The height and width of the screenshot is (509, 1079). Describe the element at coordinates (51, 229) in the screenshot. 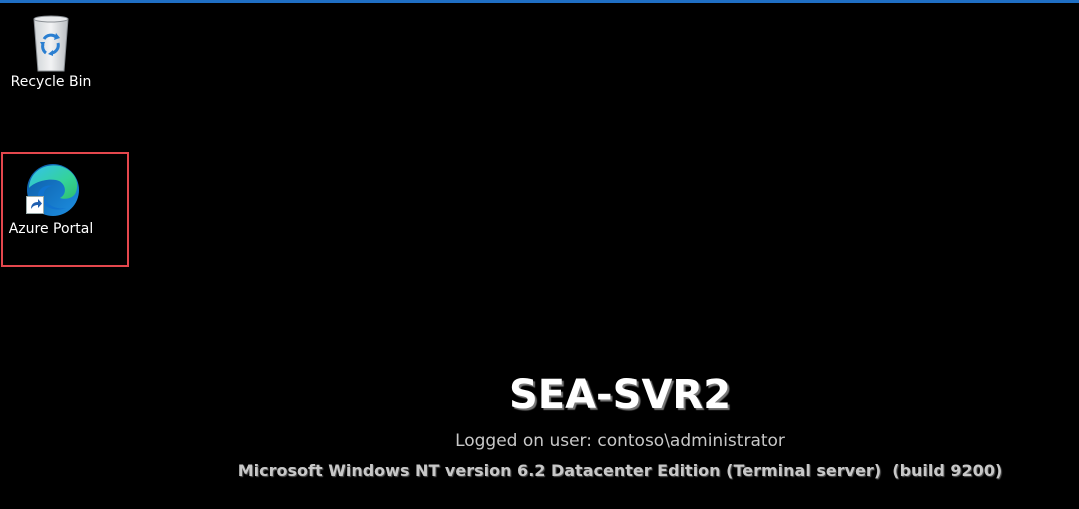

I see `azure-portal-label: Azure Portal` at that location.